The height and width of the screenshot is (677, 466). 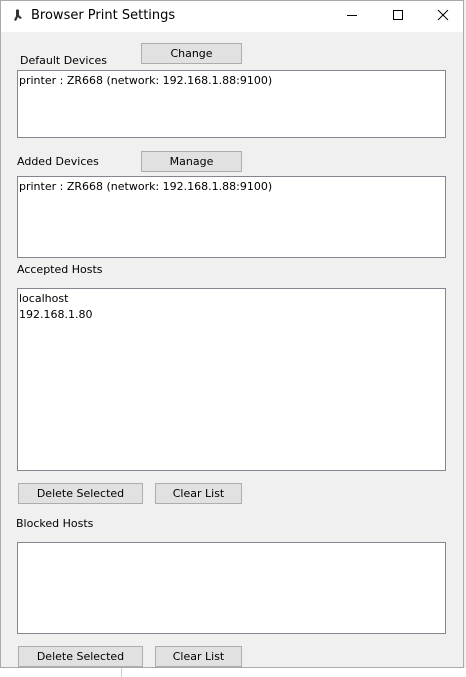 I want to click on close-icon, so click(x=443, y=16).